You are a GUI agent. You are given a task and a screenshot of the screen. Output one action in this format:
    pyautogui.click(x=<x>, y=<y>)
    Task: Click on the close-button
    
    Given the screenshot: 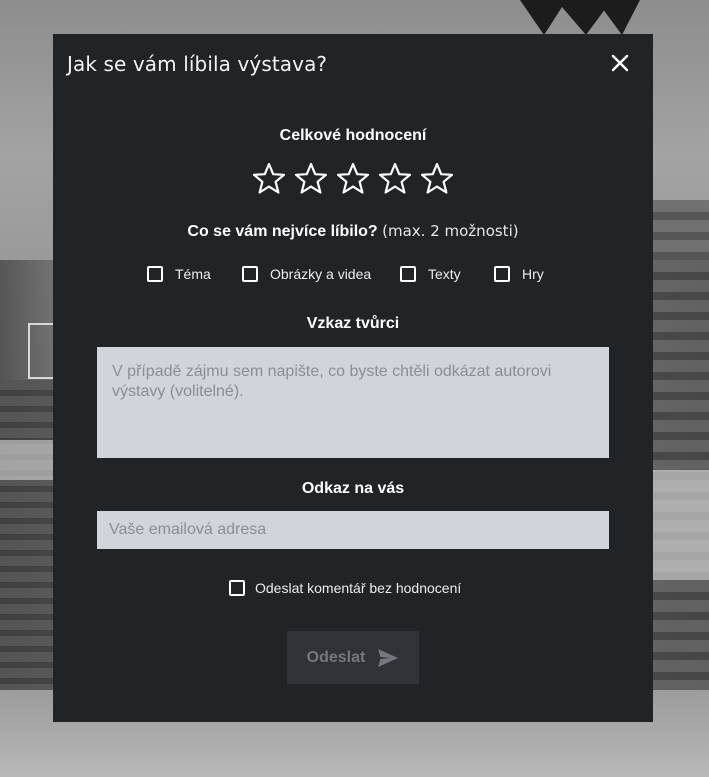 What is the action you would take?
    pyautogui.click(x=620, y=63)
    